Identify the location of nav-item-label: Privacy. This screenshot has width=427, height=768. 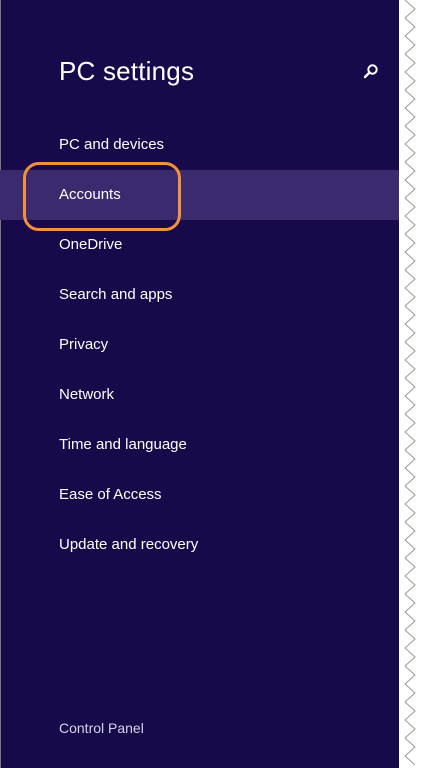
(84, 344).